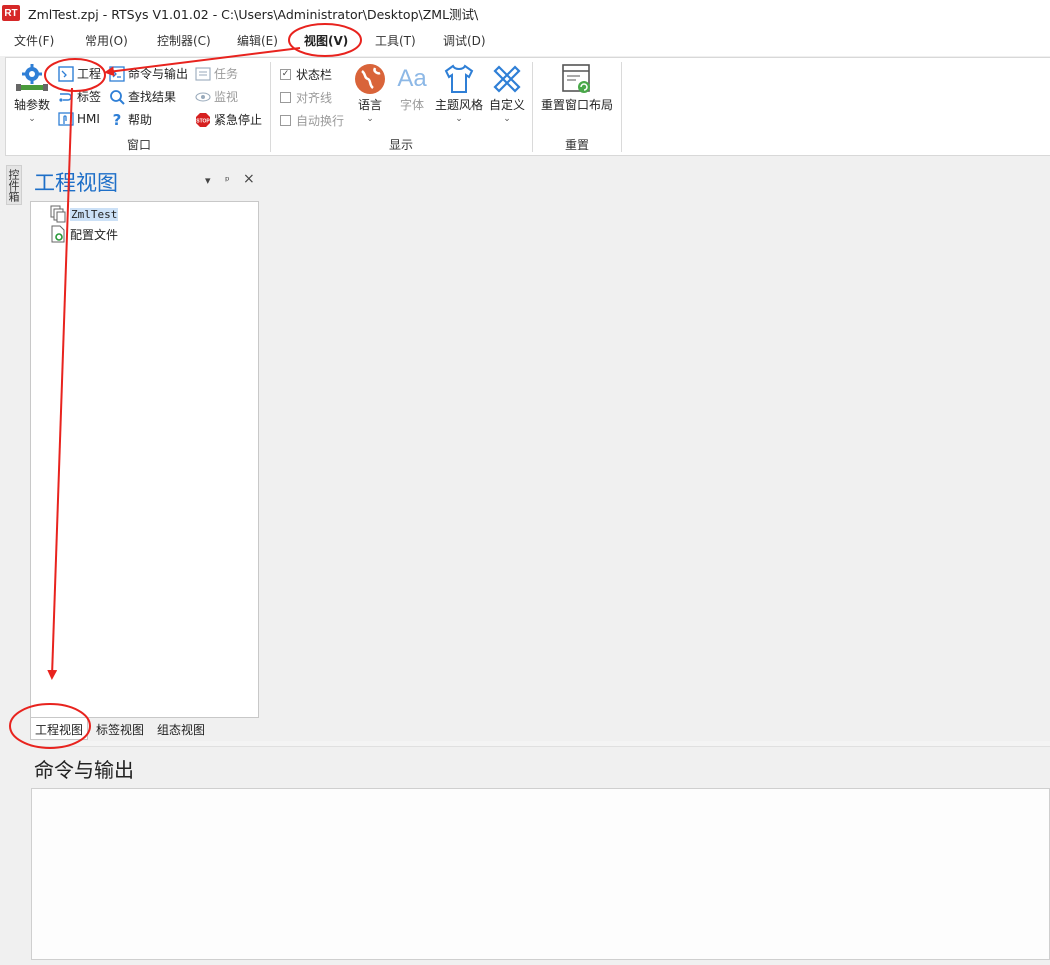 The width and height of the screenshot is (1050, 965). What do you see at coordinates (320, 121) in the screenshot?
I see `auto-wrap-label: 自动换行` at bounding box center [320, 121].